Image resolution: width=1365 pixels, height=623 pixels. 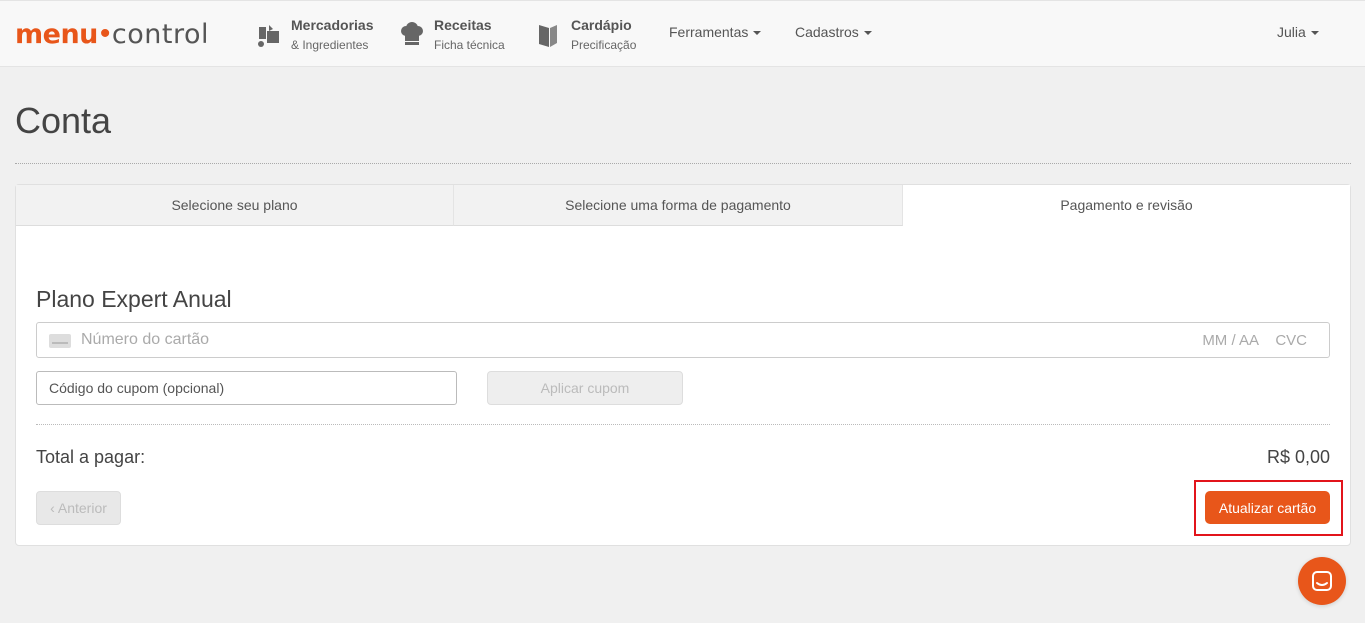 I want to click on previous-button: ‹ Anterior, so click(x=78, y=508).